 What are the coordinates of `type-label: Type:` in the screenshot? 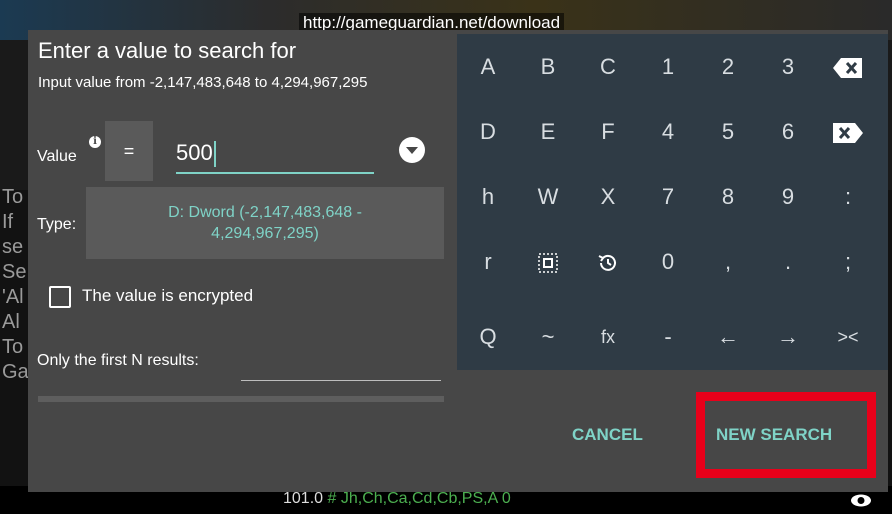 It's located at (57, 224).